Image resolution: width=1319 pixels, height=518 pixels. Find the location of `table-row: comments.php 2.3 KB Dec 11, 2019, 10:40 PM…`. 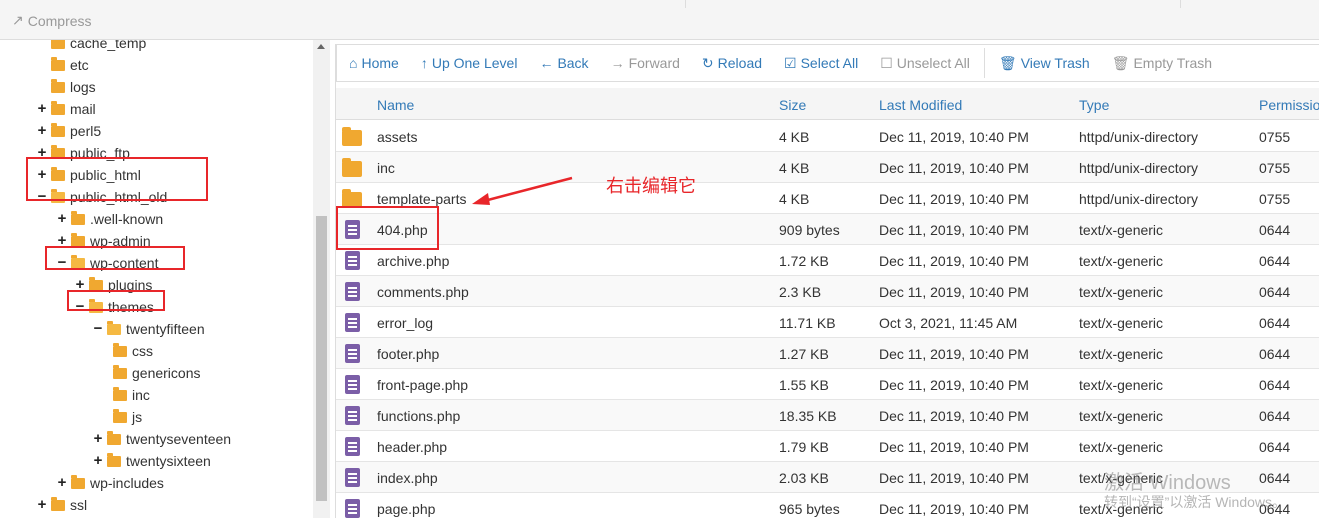

table-row: comments.php 2.3 KB Dec 11, 2019, 10:40 PM… is located at coordinates (827, 291).